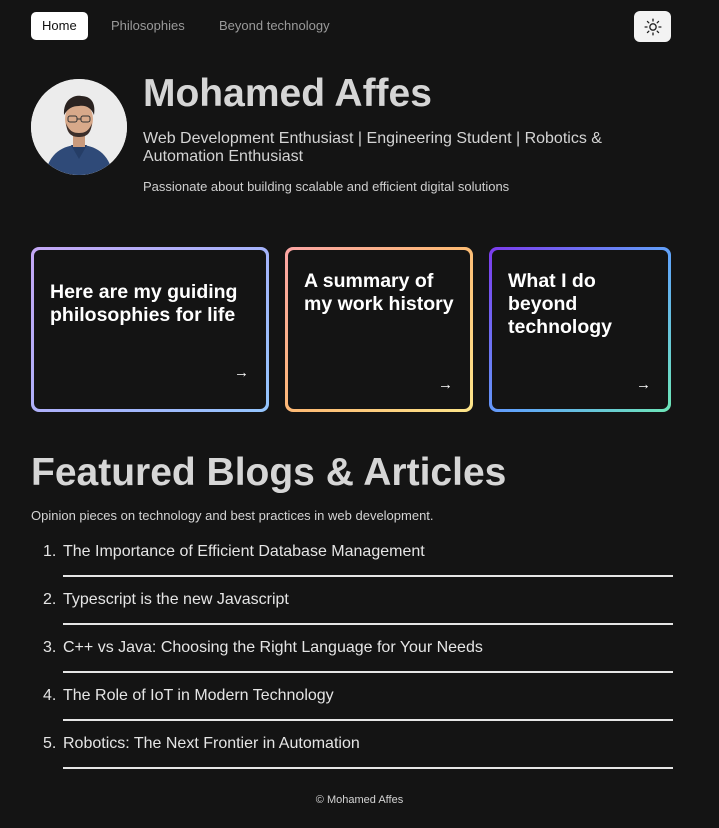 Image resolution: width=719 pixels, height=828 pixels. I want to click on list-item: 2. Typescript is the new Javascript, so click(358, 608).